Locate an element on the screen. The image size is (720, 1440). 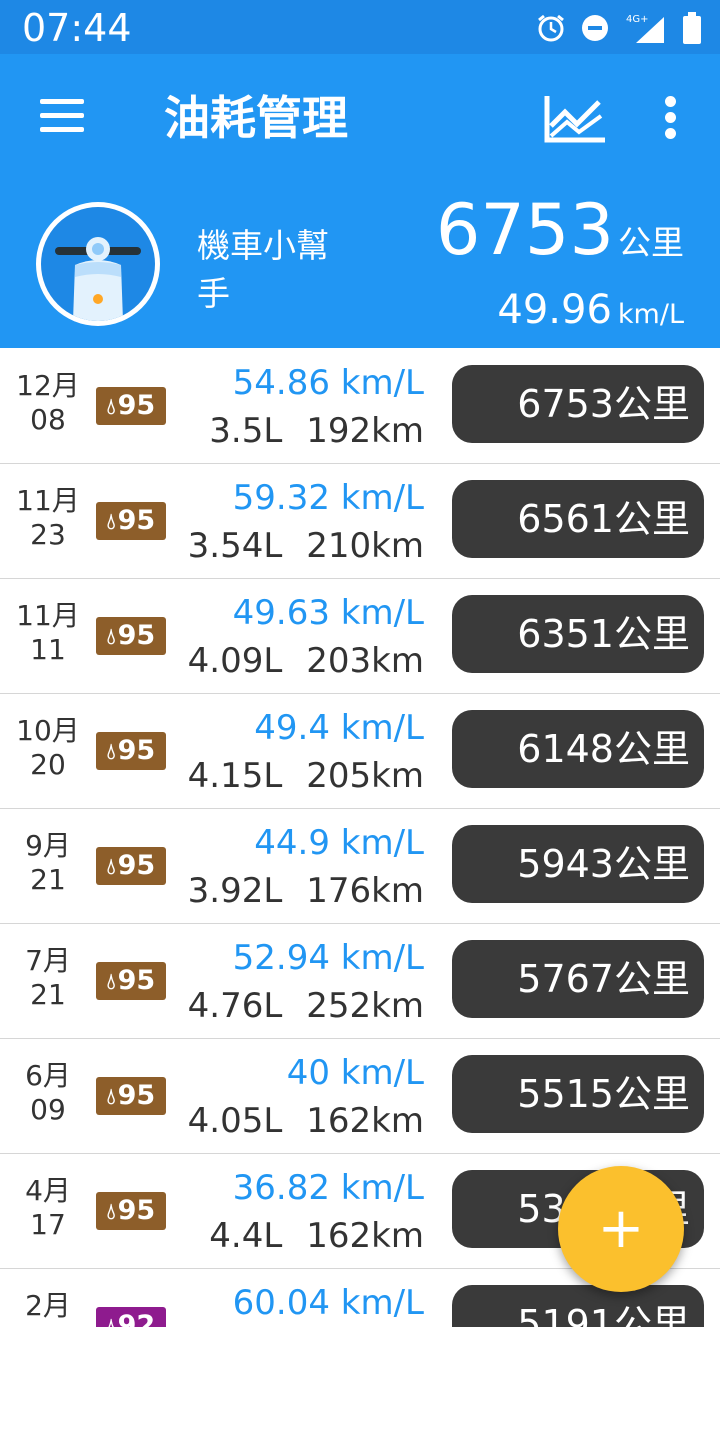
record-date: 6月 09 is located at coordinates (48, 1093).